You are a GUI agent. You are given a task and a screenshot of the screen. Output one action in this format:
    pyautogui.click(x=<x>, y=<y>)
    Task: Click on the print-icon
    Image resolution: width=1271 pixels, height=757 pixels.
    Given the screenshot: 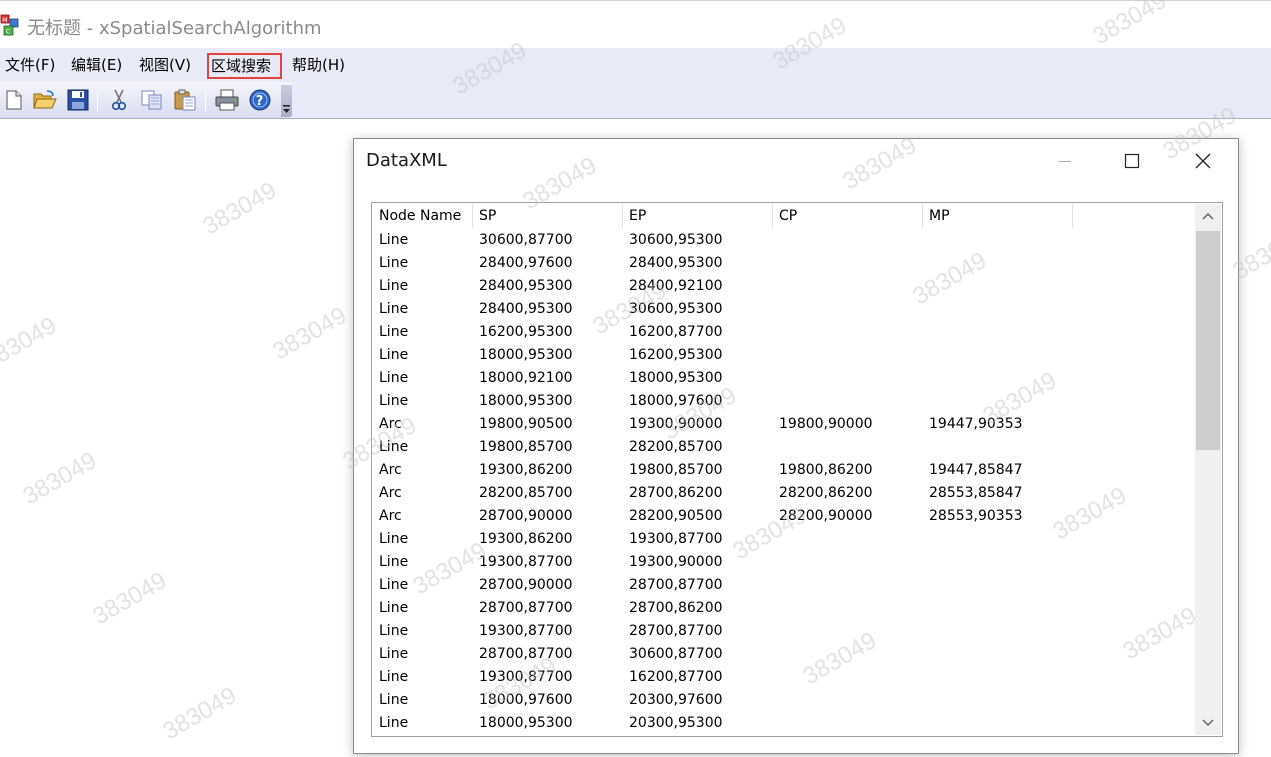 What is the action you would take?
    pyautogui.click(x=227, y=100)
    